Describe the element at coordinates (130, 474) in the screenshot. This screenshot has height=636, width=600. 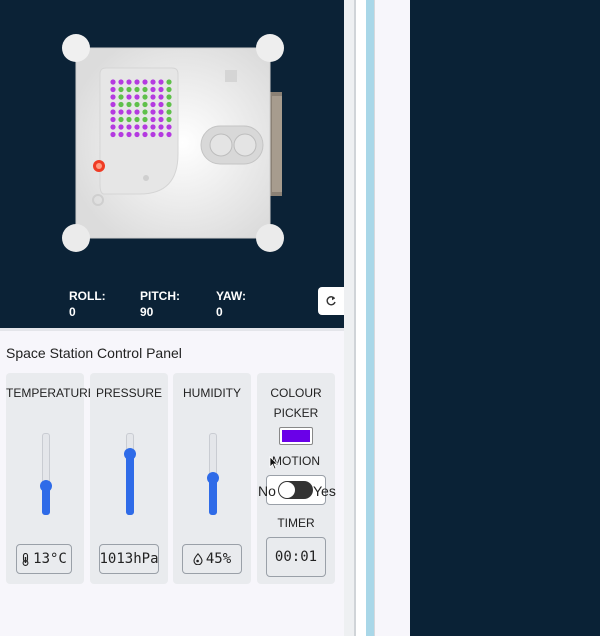
I see `pressure-slider` at that location.